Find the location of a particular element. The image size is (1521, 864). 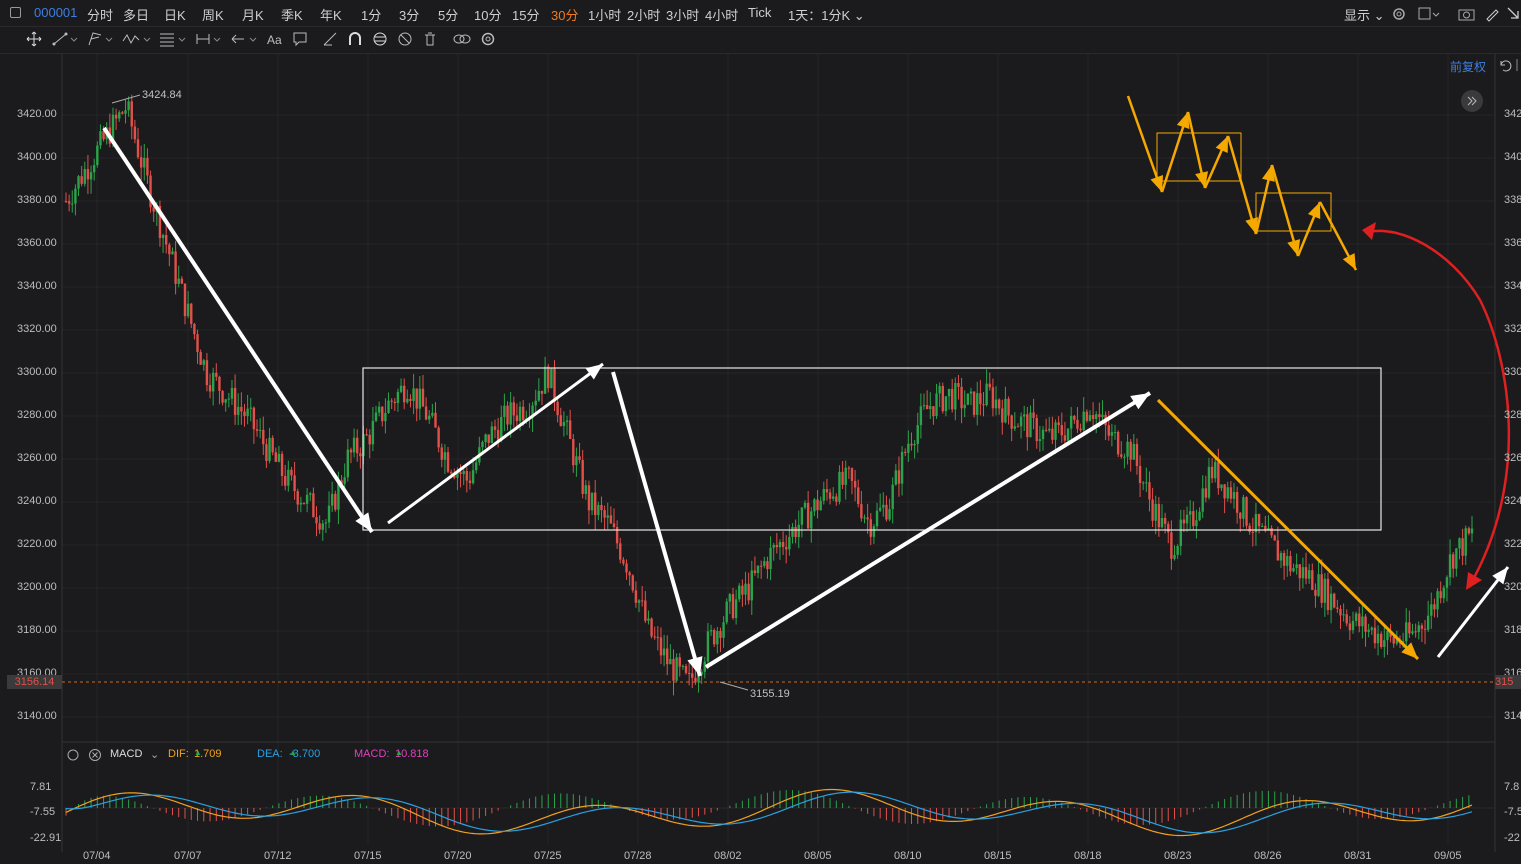

arrow-icon is located at coordinates (245, 40).